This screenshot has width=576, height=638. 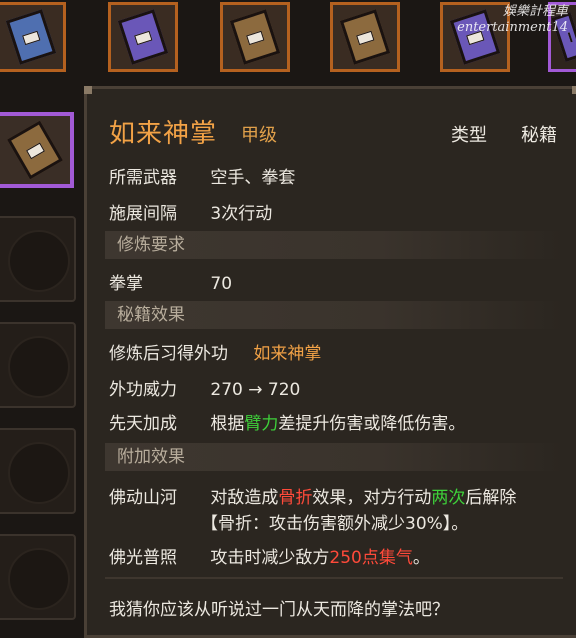 I want to click on selected-inventory-slot, so click(x=37, y=150).